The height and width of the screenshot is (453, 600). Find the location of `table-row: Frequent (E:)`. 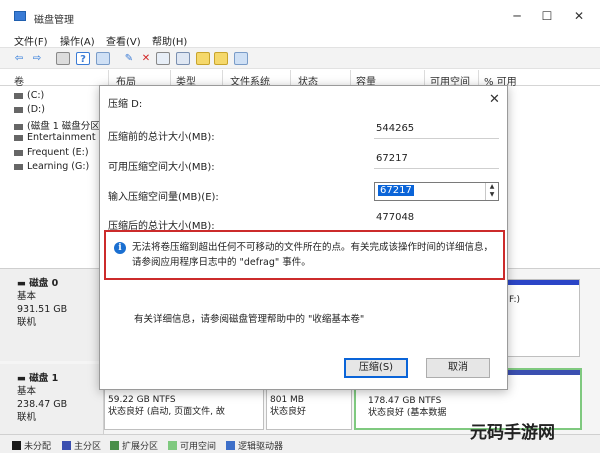

table-row: Frequent (E:) is located at coordinates (51, 154).